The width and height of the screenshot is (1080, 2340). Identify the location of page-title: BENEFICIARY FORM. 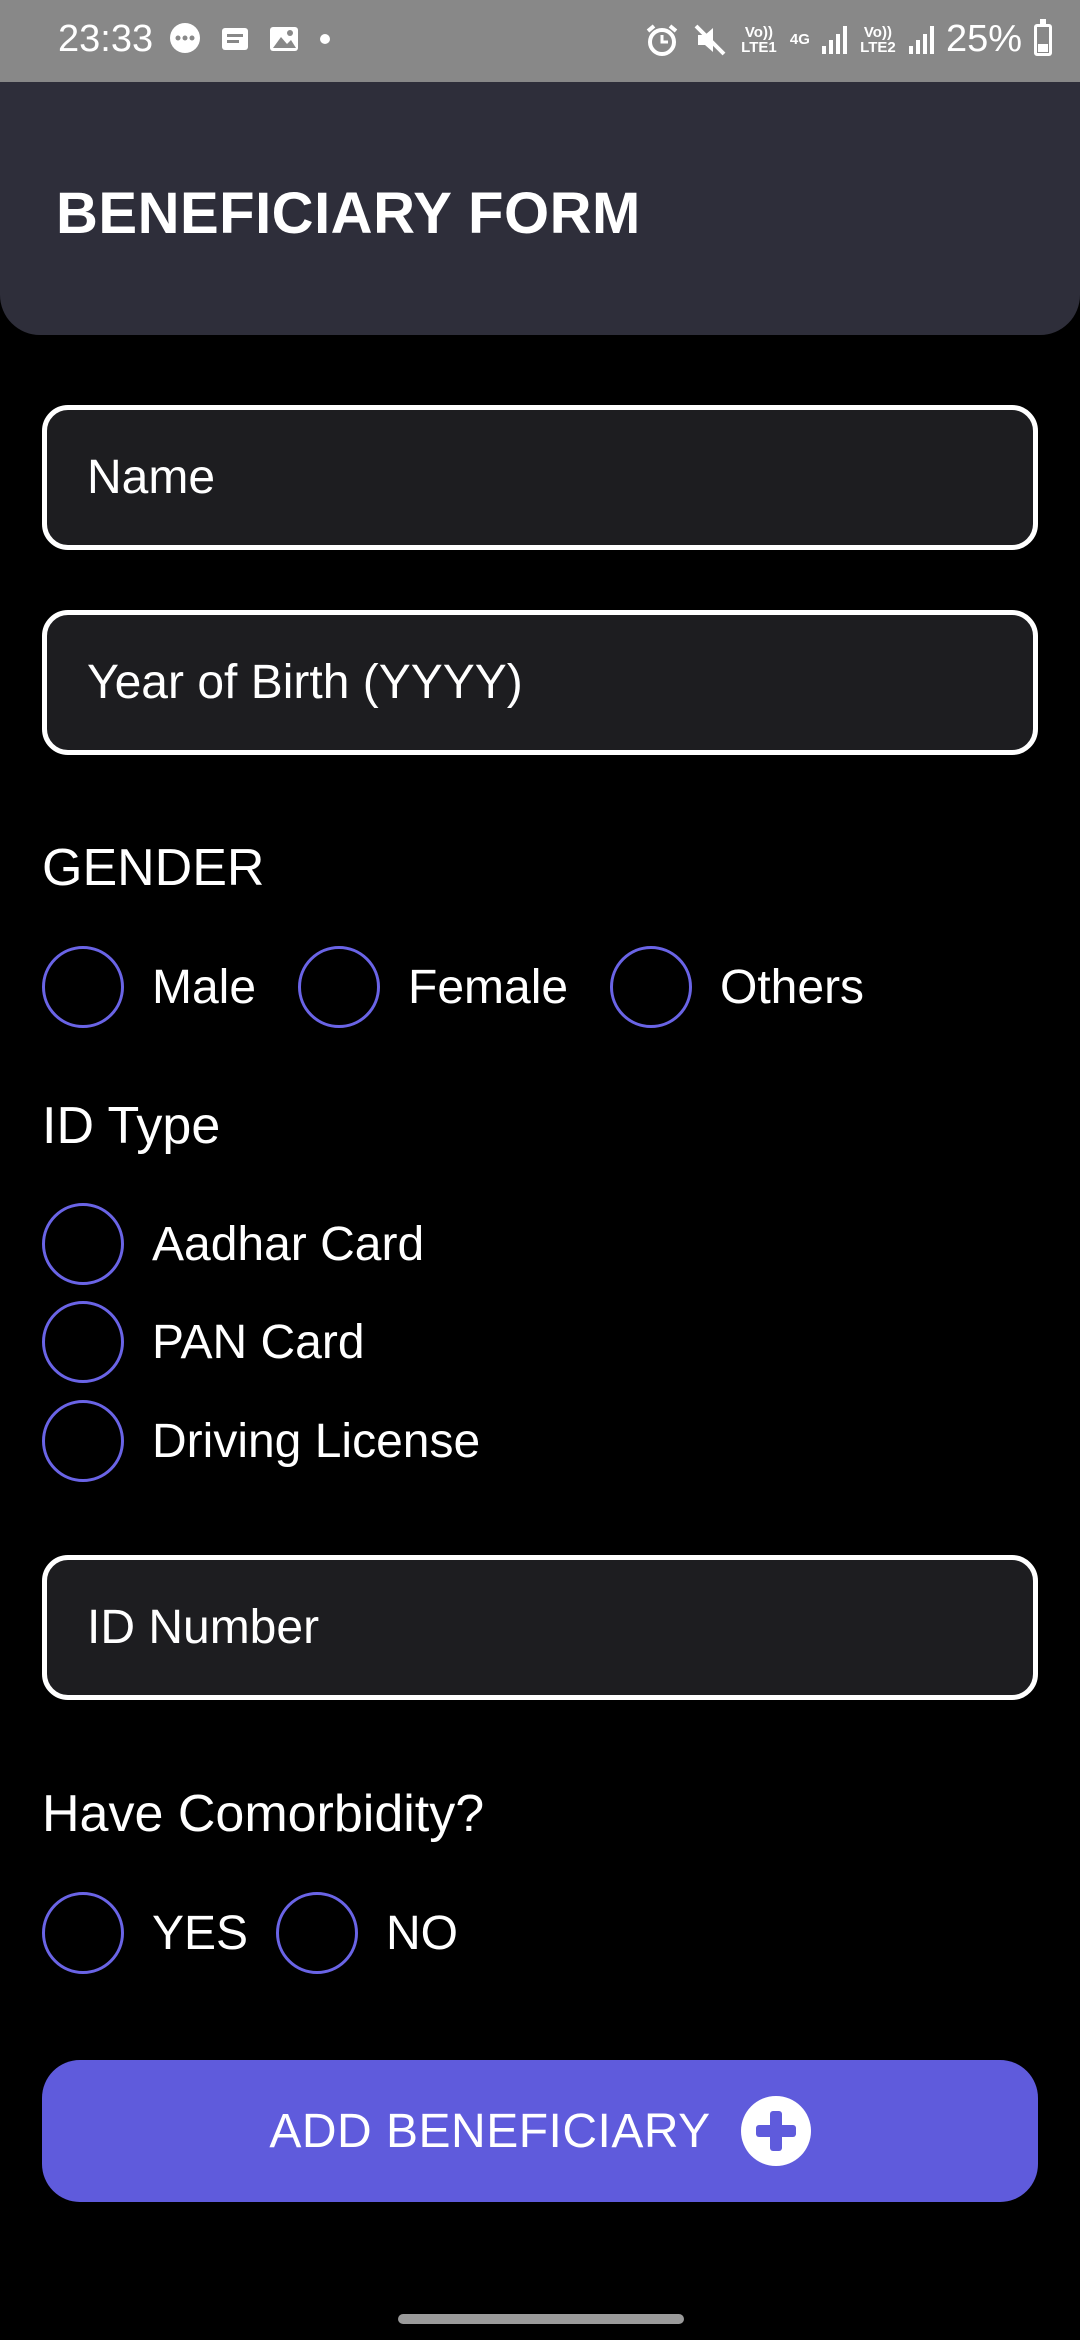
(348, 213).